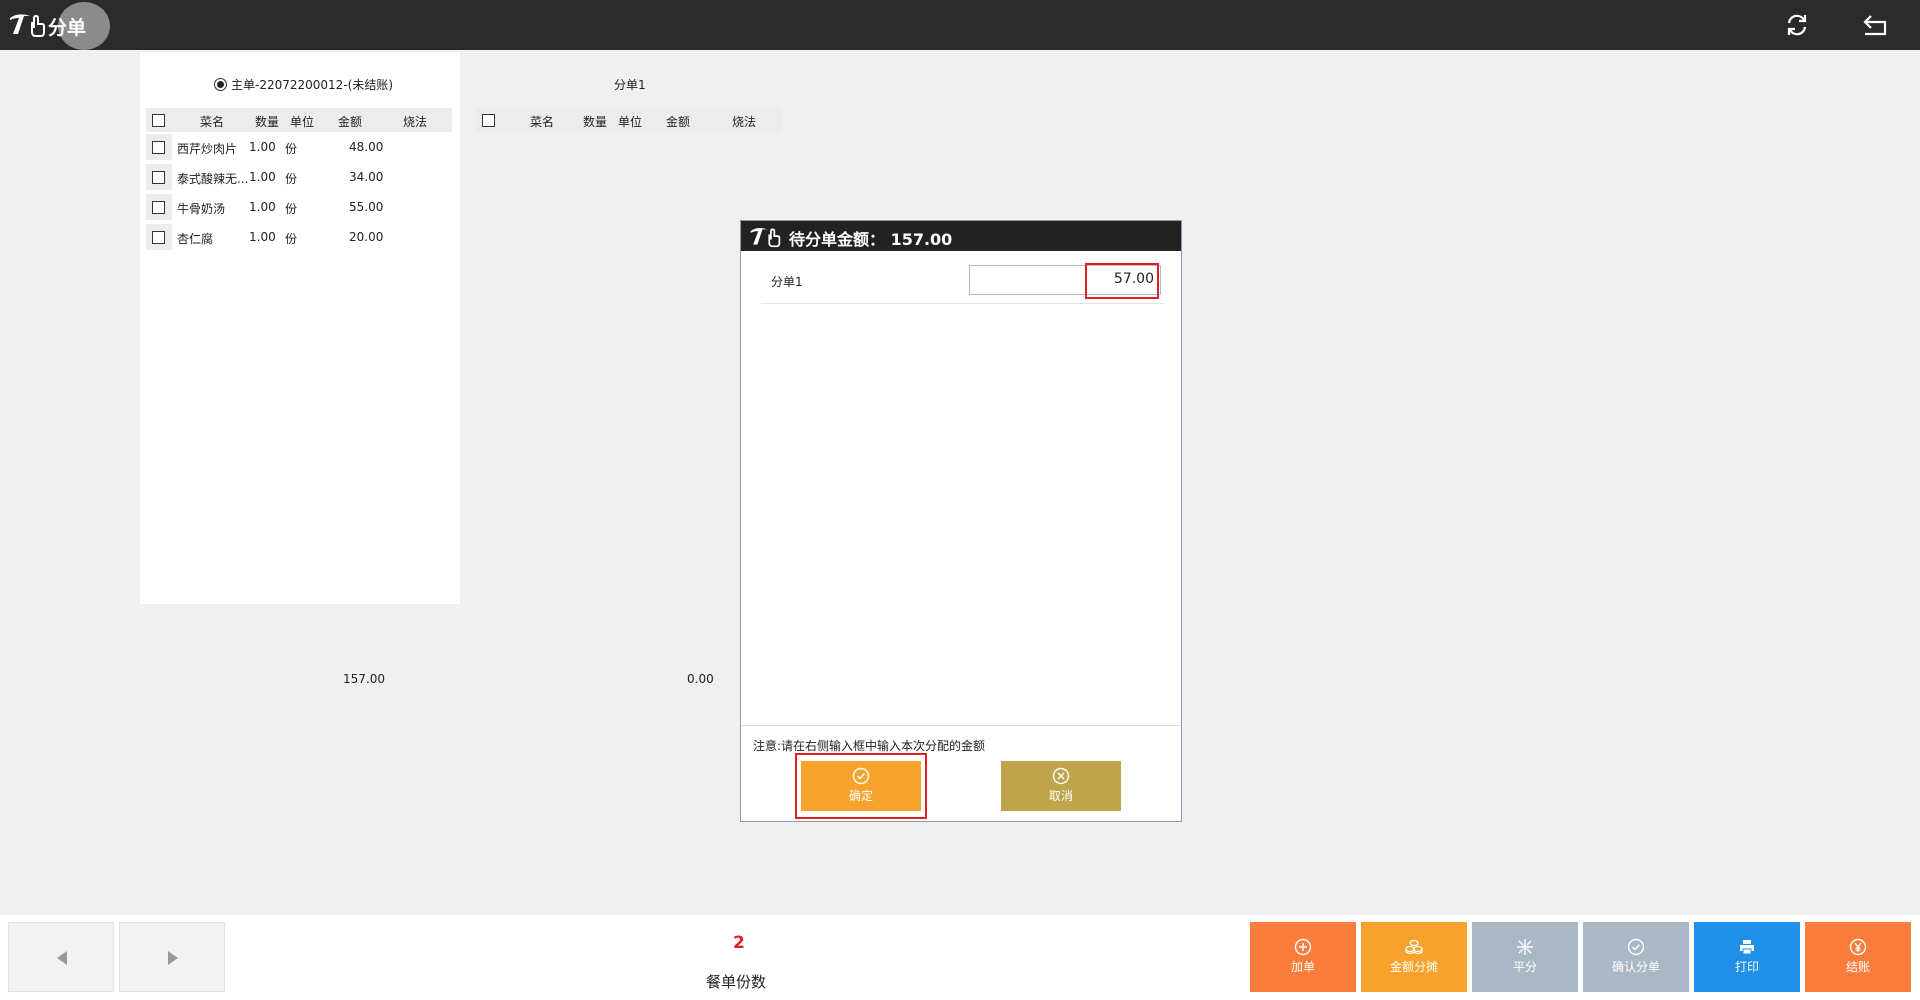 The image size is (1920, 1000). I want to click on main-order-total: 157.00, so click(364, 679).